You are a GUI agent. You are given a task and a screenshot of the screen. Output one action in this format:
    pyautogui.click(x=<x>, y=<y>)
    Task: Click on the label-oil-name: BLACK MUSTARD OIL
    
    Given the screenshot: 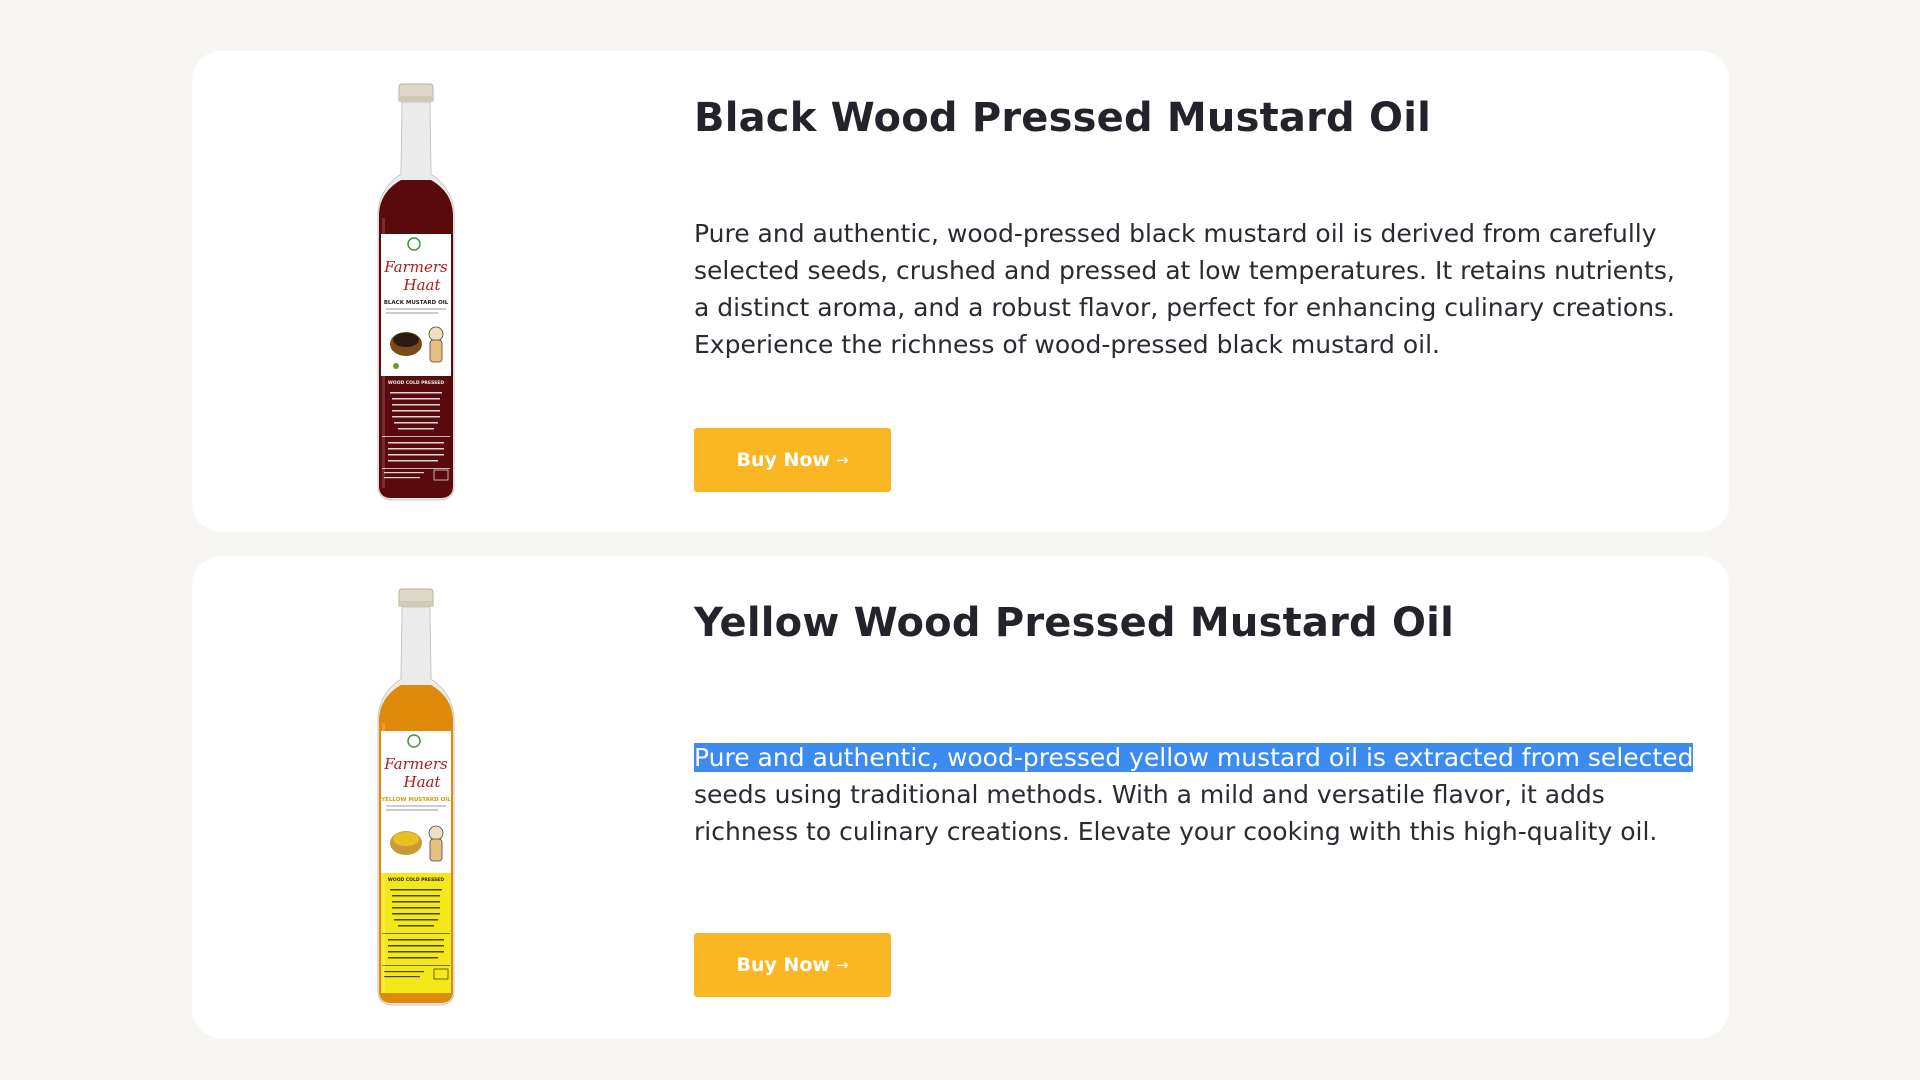 What is the action you would take?
    pyautogui.click(x=416, y=303)
    